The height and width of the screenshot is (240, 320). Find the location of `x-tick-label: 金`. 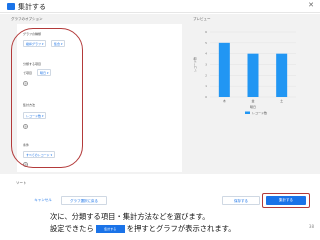

x-tick-label: 金 is located at coordinates (252, 100).